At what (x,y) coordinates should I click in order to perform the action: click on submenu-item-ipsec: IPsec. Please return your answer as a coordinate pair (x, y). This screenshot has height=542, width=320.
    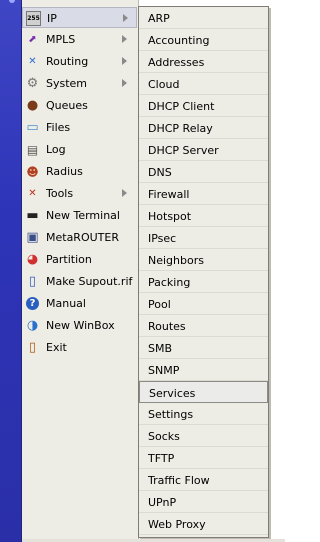
    Looking at the image, I should click on (203, 238).